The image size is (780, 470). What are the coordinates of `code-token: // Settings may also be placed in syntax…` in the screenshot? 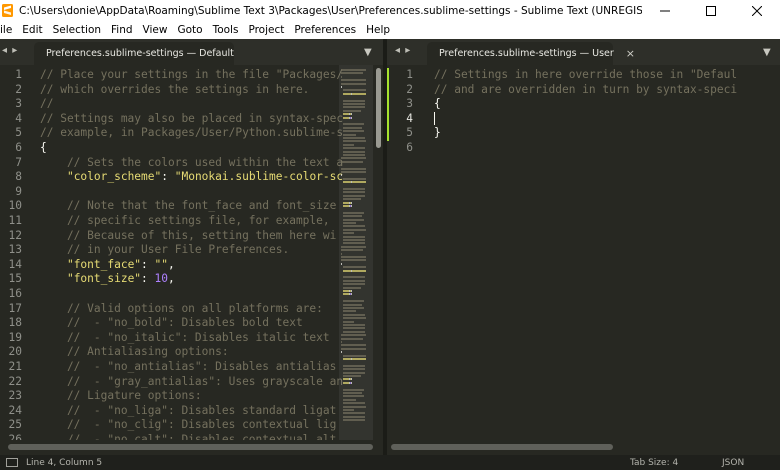 It's located at (192, 118).